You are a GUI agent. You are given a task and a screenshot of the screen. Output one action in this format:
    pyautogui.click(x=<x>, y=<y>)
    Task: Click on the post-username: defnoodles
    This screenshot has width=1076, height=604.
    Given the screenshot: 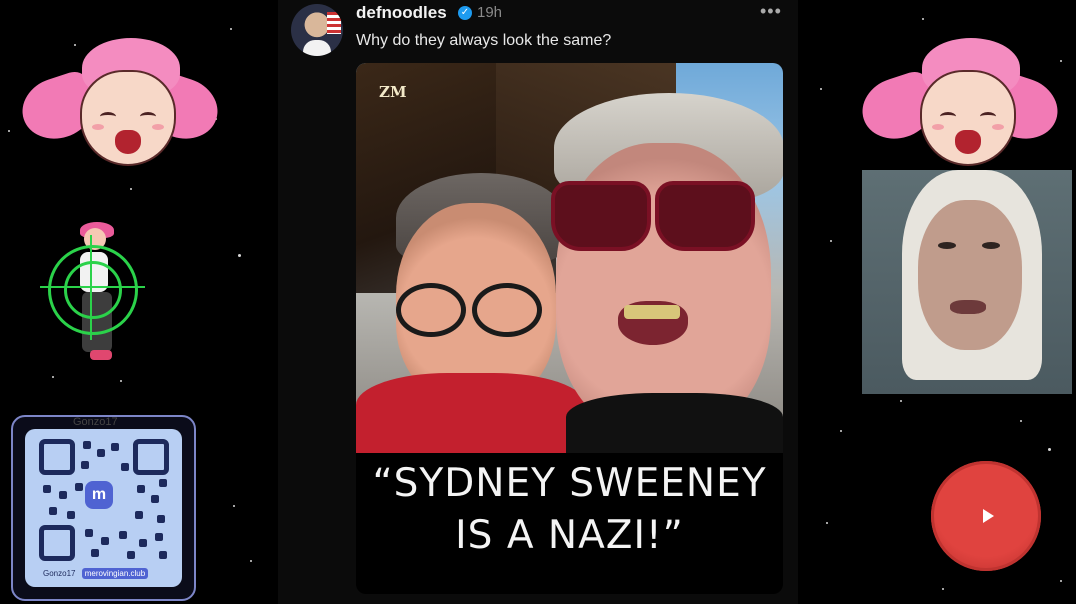 What is the action you would take?
    pyautogui.click(x=401, y=13)
    